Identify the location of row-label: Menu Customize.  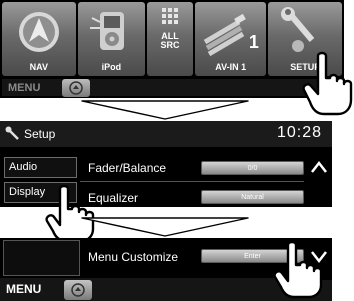
(133, 257).